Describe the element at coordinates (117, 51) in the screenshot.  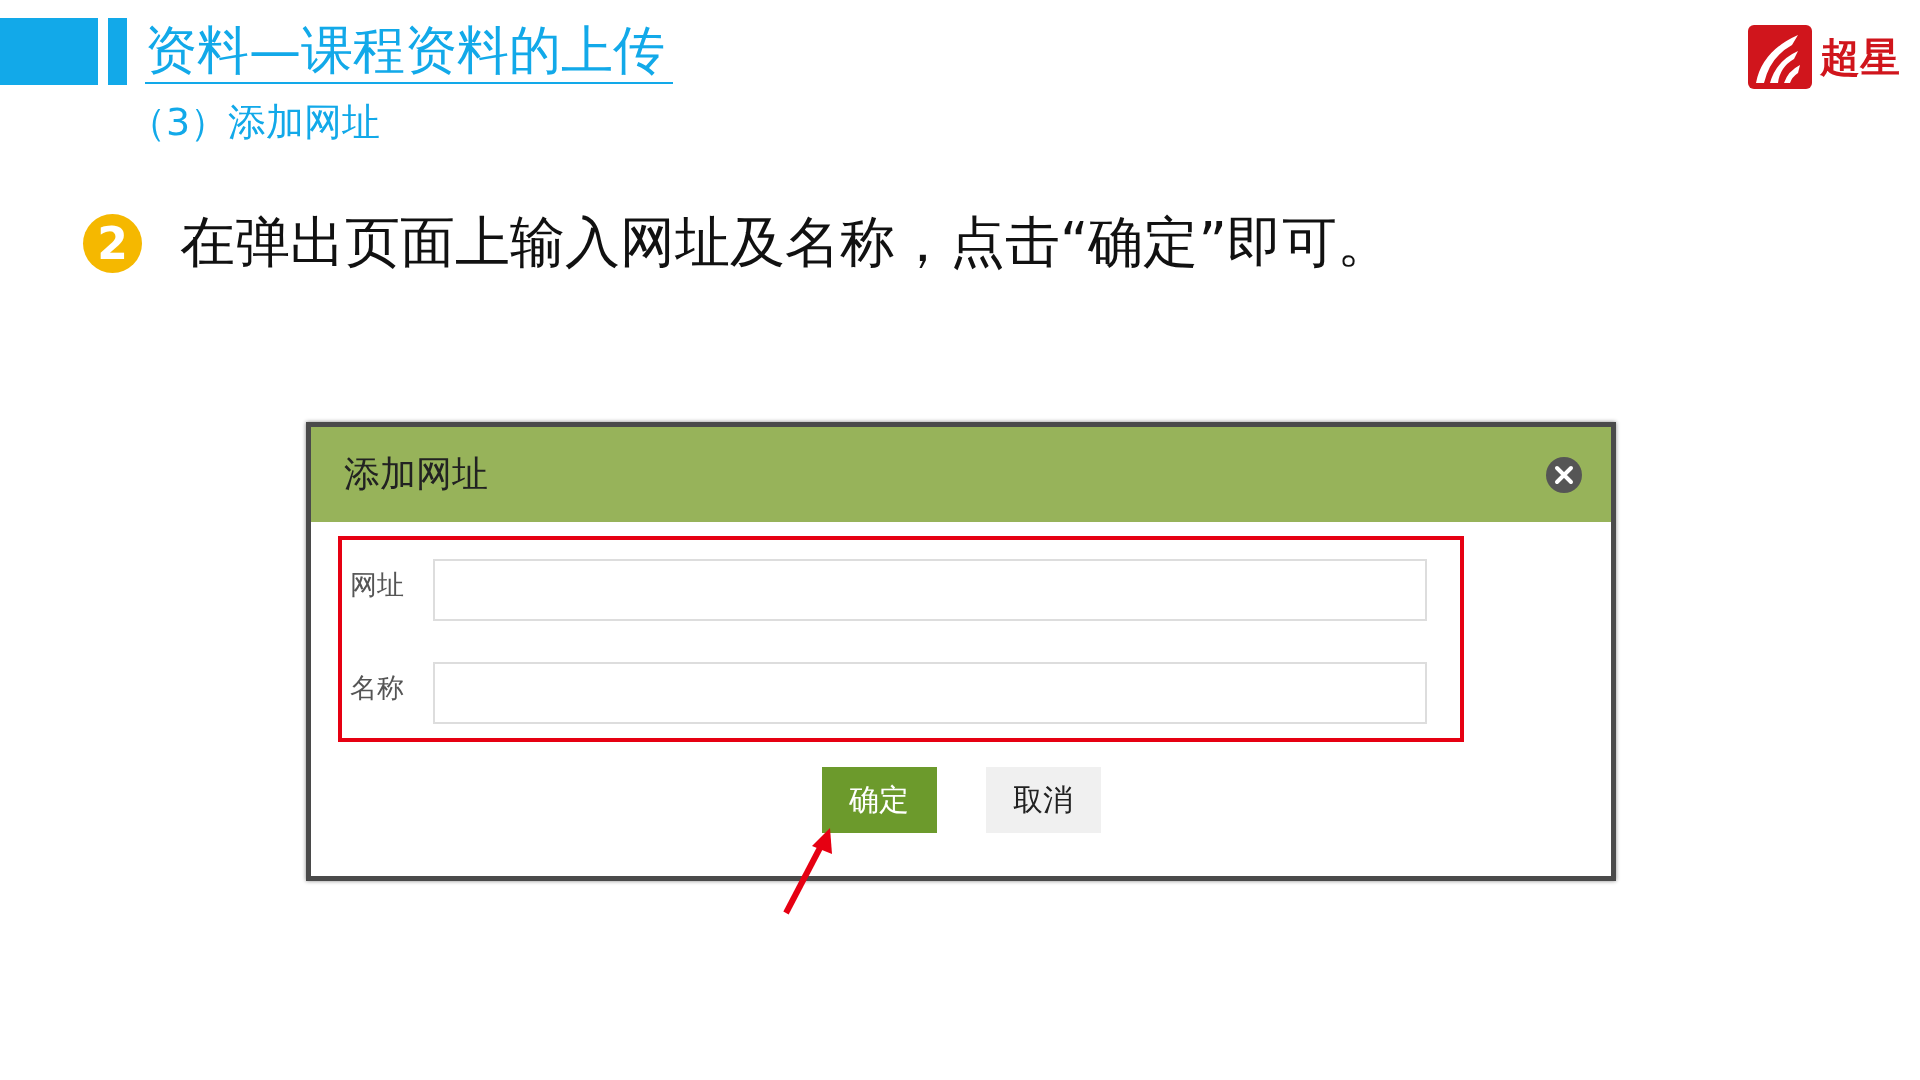
I see `title-bar` at that location.